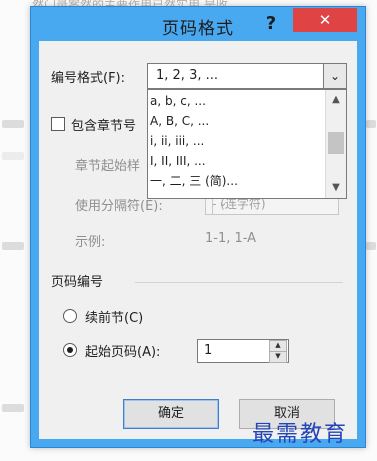 This screenshot has width=377, height=461. What do you see at coordinates (239, 282) in the screenshot?
I see `group-divider` at bounding box center [239, 282].